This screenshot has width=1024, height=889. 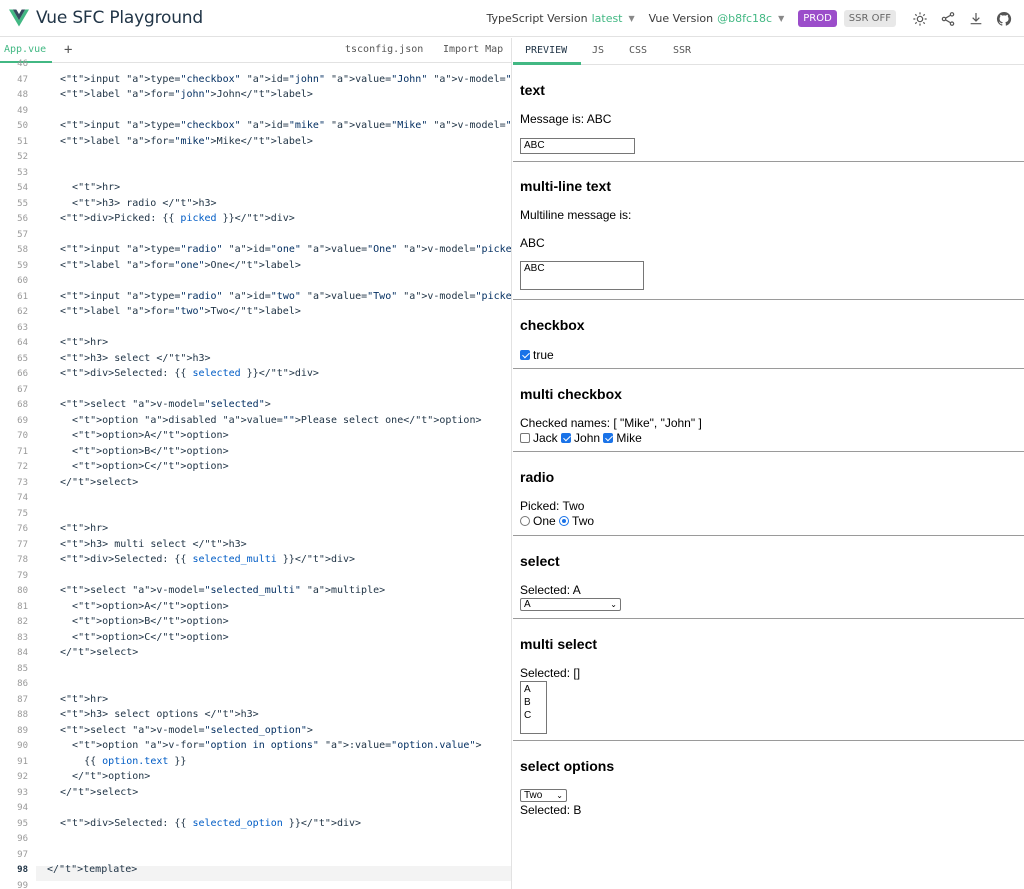 What do you see at coordinates (119, 18) in the screenshot?
I see `app-title: Vue SFC Playground` at bounding box center [119, 18].